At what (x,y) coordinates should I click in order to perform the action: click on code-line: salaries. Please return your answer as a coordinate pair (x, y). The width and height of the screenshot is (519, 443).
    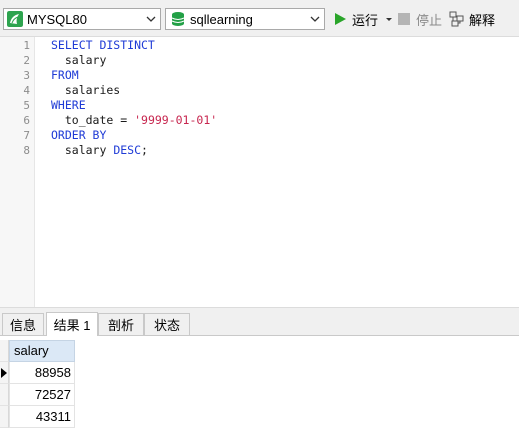
    Looking at the image, I should click on (85, 90).